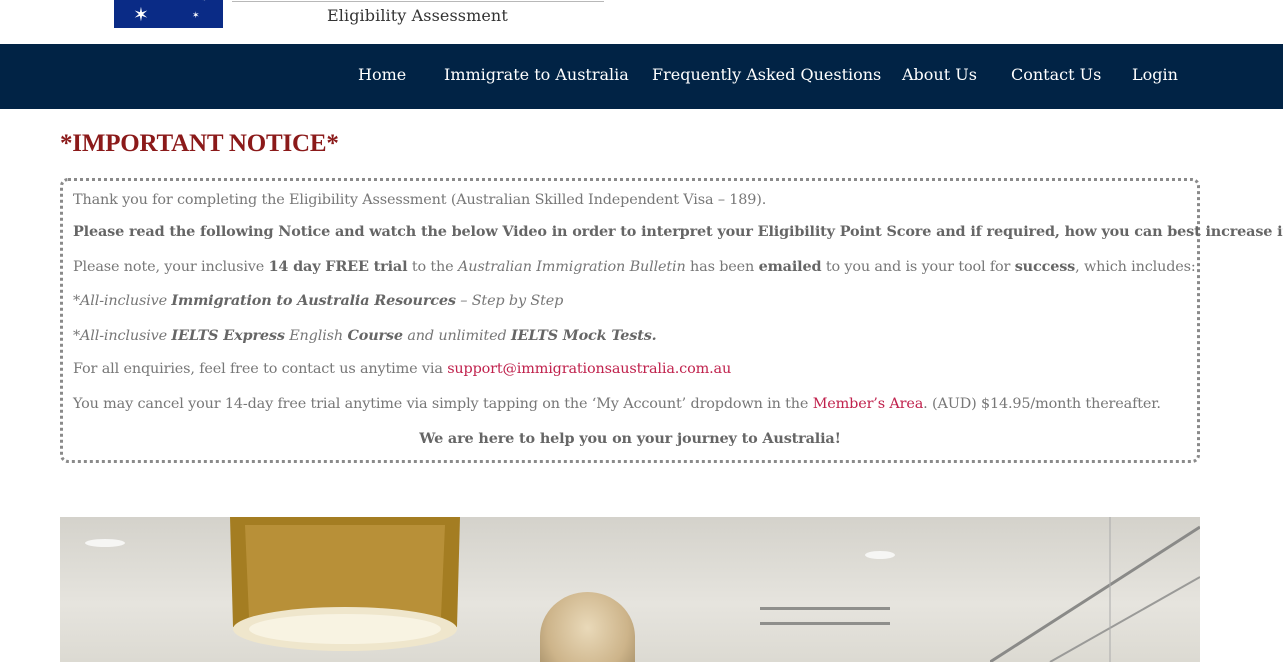 The height and width of the screenshot is (662, 1283). Describe the element at coordinates (571, 267) in the screenshot. I see `bulletin-name: Australian Immigration Bulletin` at that location.